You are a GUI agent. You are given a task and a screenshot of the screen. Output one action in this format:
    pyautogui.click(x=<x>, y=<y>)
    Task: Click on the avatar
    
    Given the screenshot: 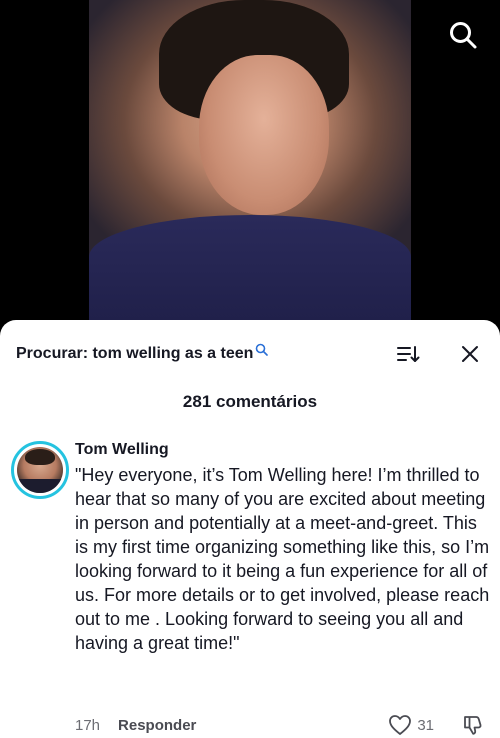 What is the action you would take?
    pyautogui.click(x=40, y=470)
    